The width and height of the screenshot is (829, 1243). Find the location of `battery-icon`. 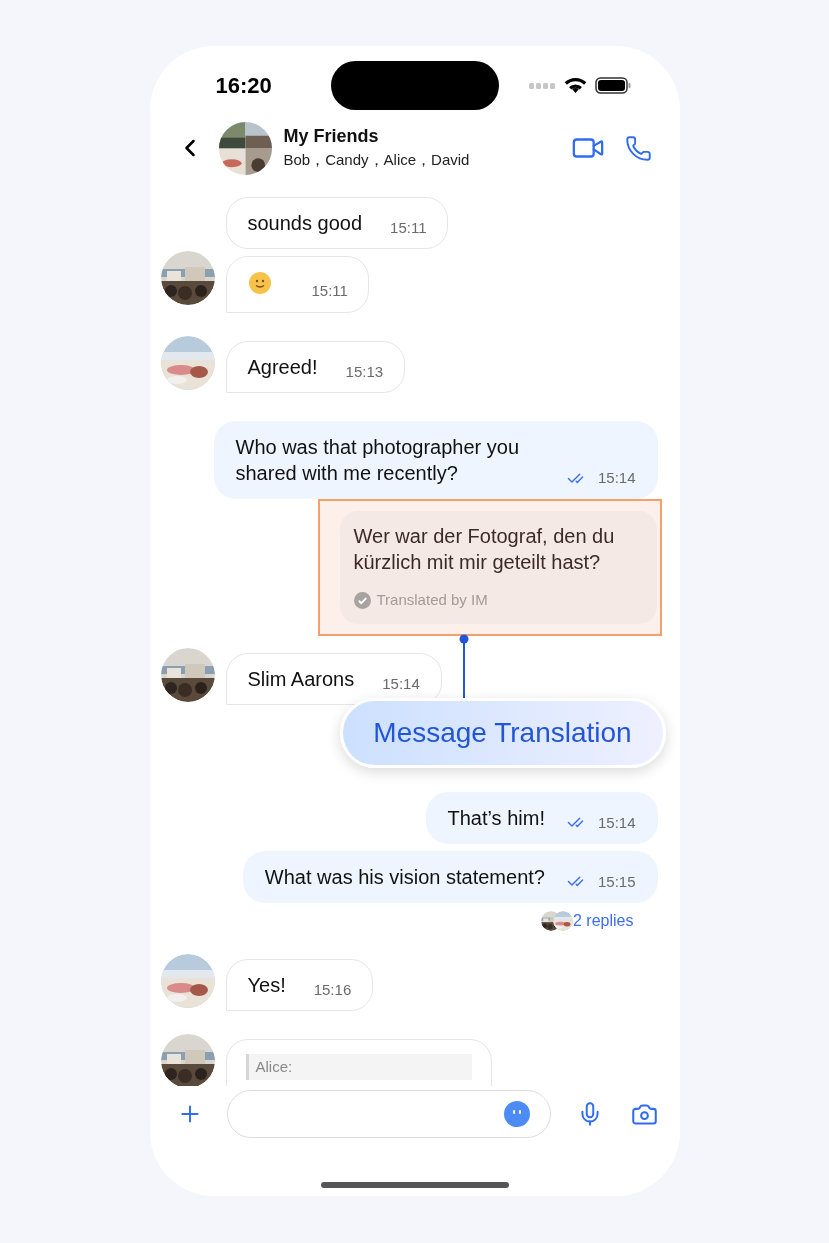

battery-icon is located at coordinates (613, 85).